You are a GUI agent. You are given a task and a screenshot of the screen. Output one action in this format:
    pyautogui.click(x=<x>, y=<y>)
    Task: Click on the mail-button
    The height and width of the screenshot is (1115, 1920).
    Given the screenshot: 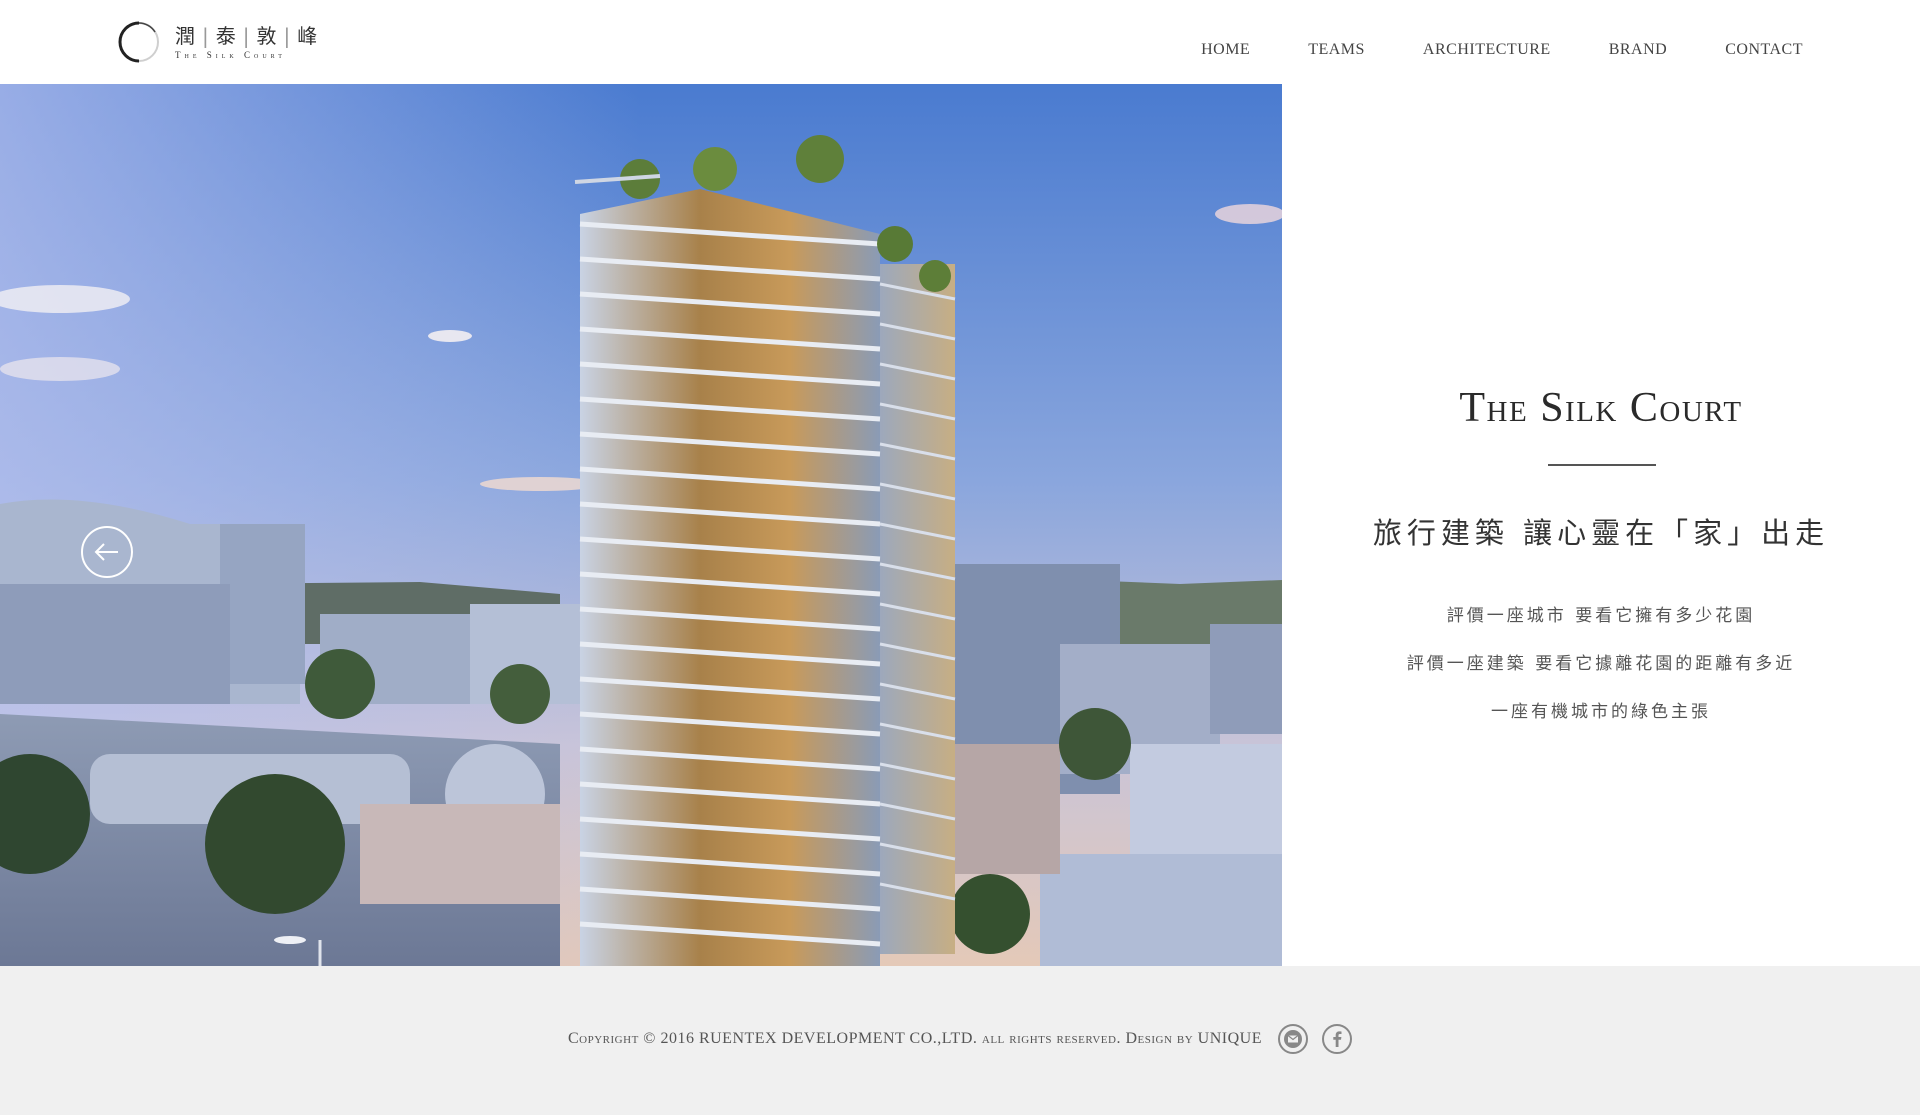 What is the action you would take?
    pyautogui.click(x=1292, y=1039)
    